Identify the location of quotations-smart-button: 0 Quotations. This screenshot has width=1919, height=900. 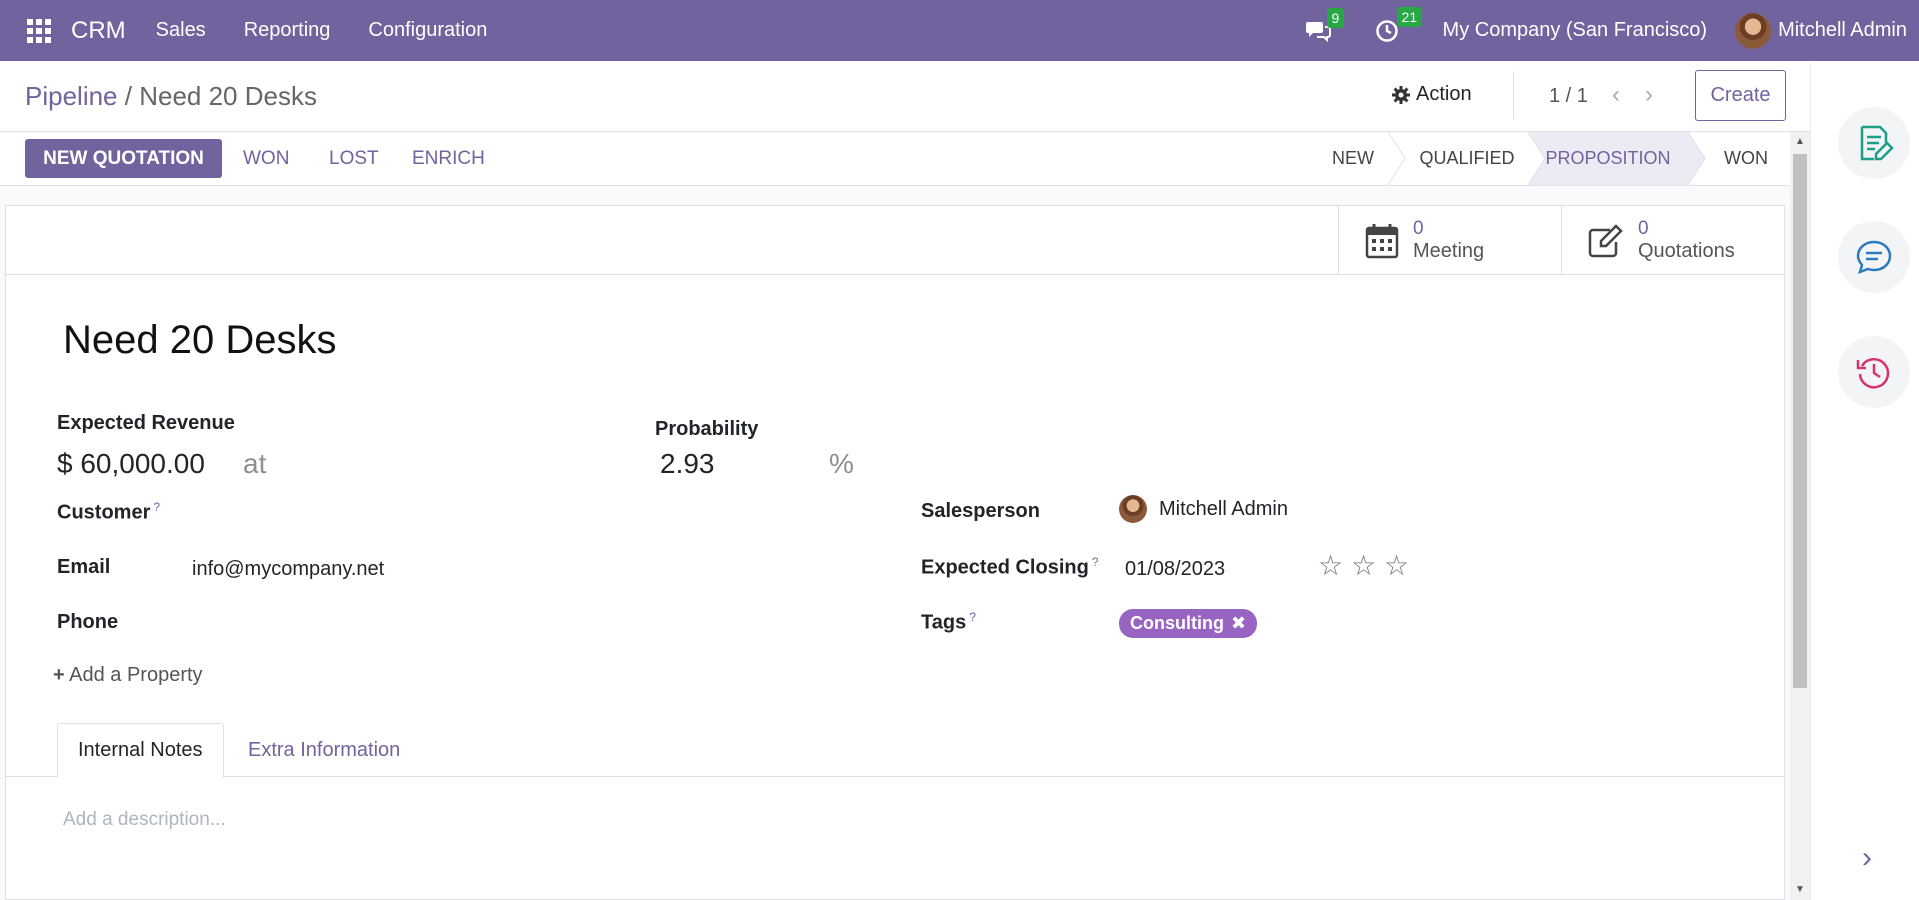
(1672, 240).